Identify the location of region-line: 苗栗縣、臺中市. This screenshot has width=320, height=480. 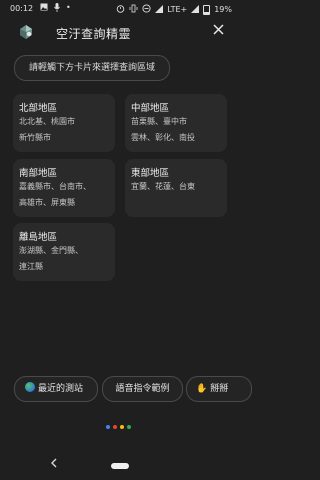
(159, 121).